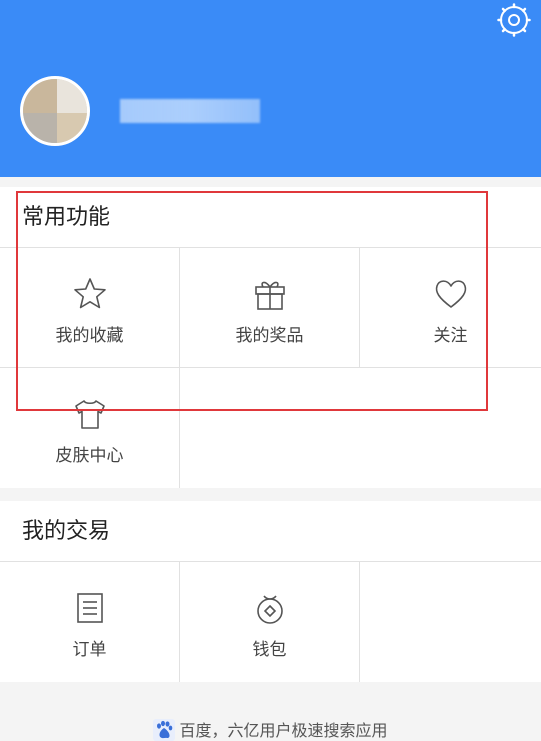 This screenshot has height=741, width=541. I want to click on follow-item: 关注, so click(450, 308).